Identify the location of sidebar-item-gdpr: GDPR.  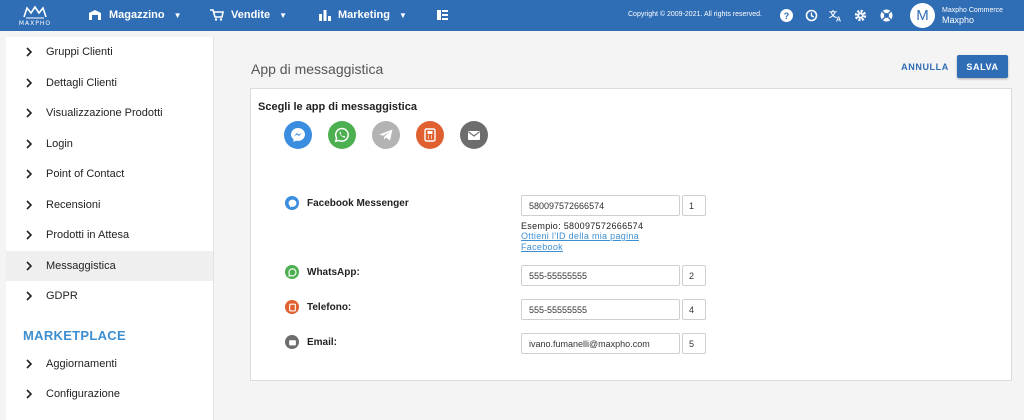
(109, 296).